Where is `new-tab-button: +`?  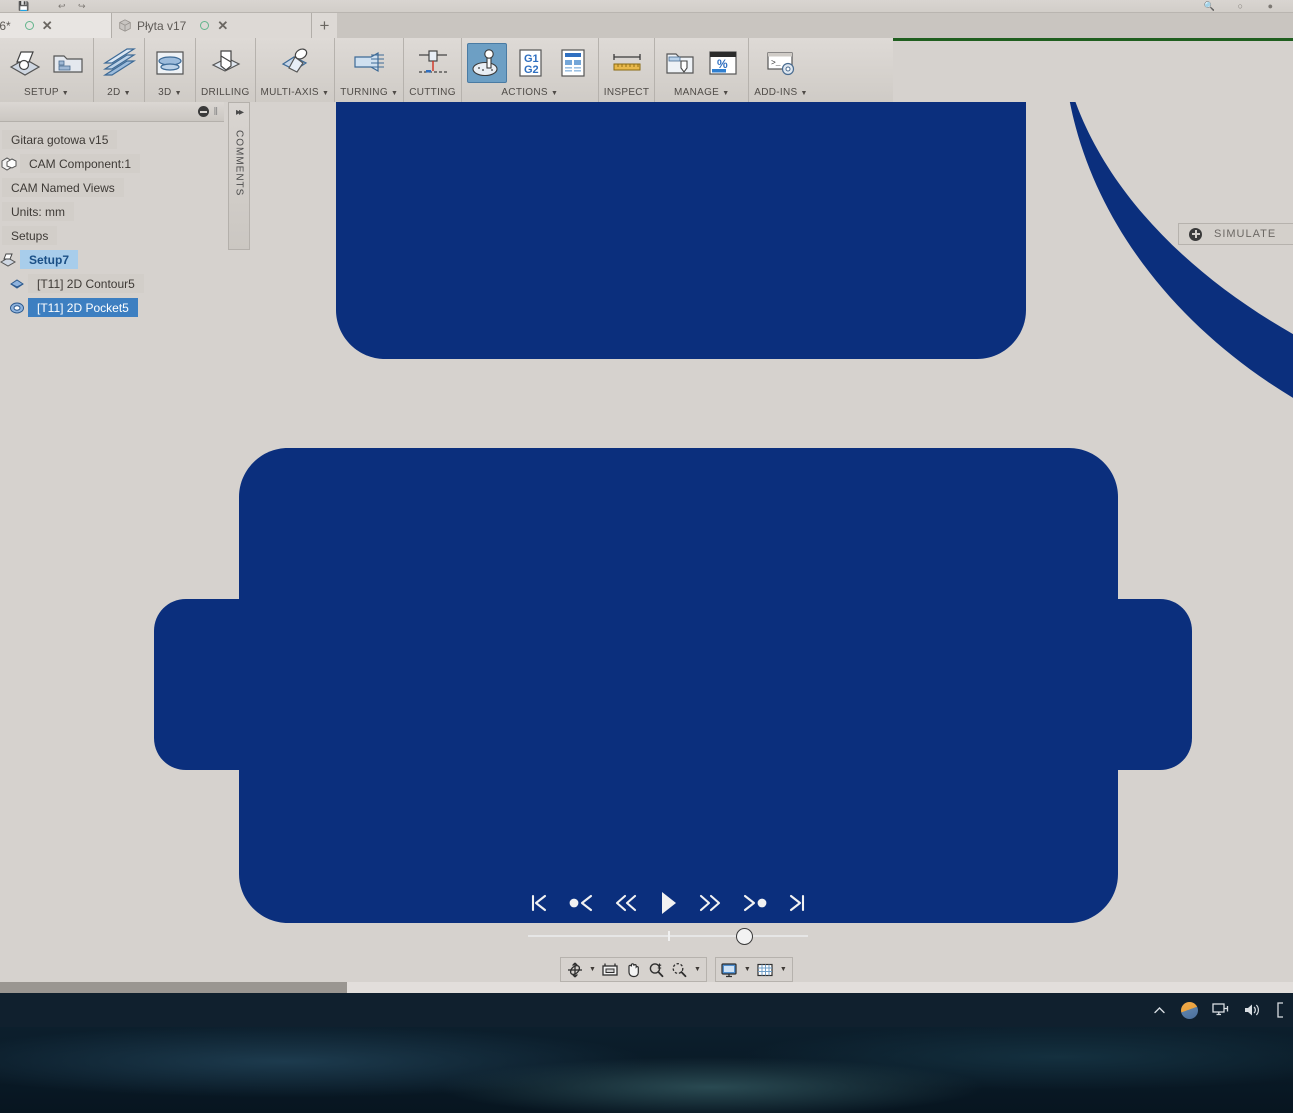 new-tab-button: + is located at coordinates (324, 25).